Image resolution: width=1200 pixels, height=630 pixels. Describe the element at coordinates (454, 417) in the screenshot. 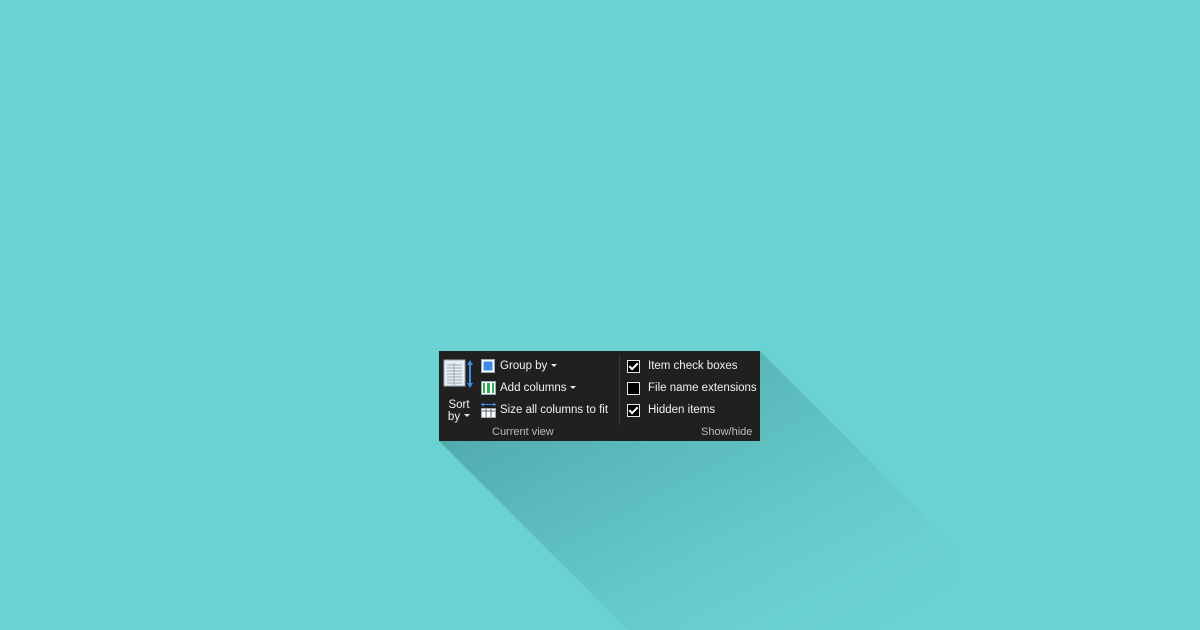

I see `sort-by-label-line2: by` at that location.